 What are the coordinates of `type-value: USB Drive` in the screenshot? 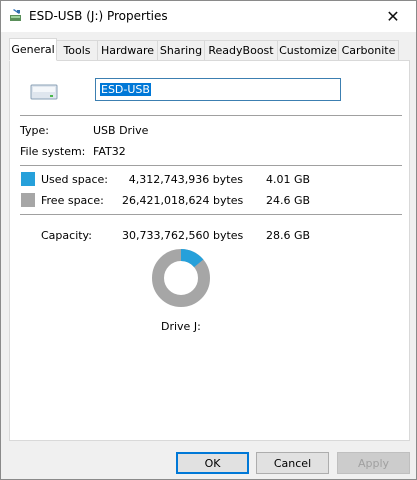 It's located at (121, 130).